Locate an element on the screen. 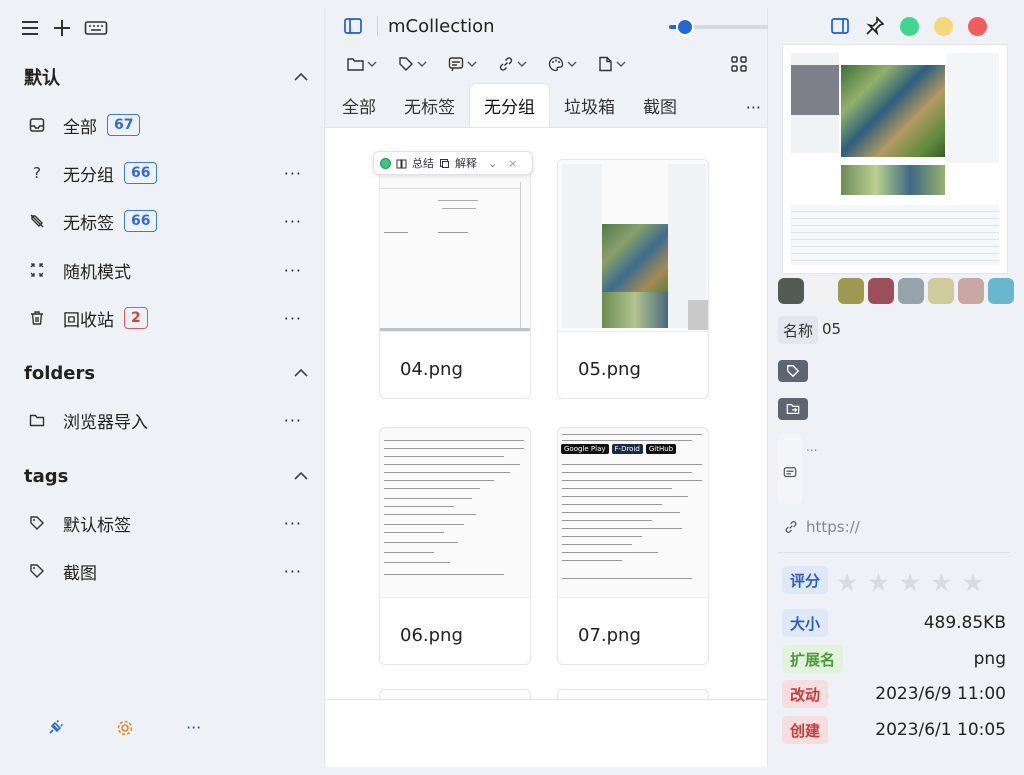 This screenshot has width=1024, height=775. folder-filter-button is located at coordinates (362, 64).